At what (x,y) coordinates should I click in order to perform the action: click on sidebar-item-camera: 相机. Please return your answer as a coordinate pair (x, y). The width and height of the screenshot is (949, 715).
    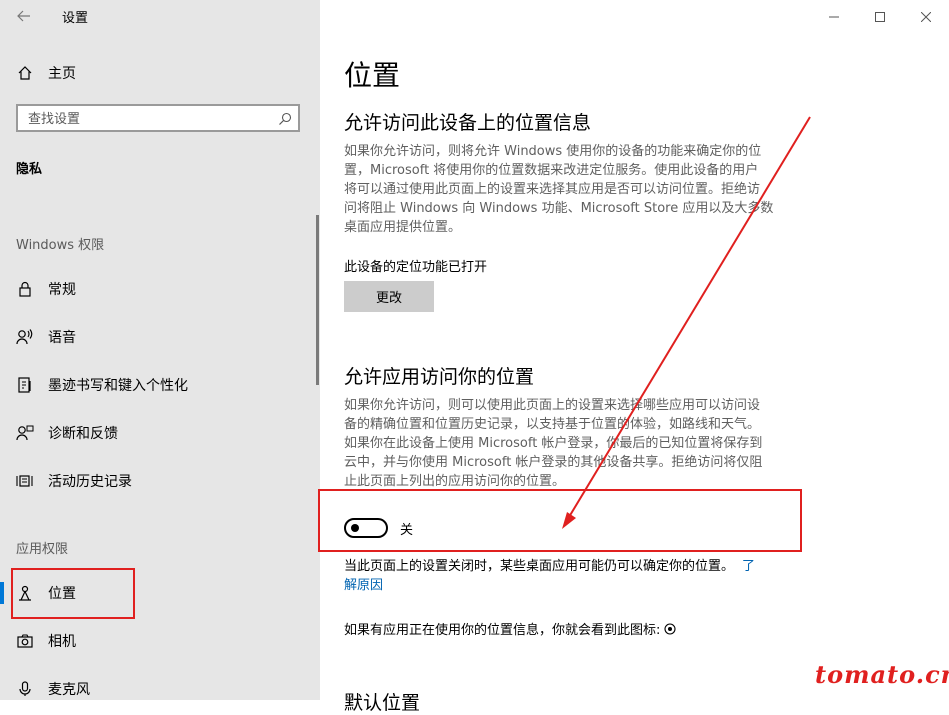
    Looking at the image, I should click on (160, 641).